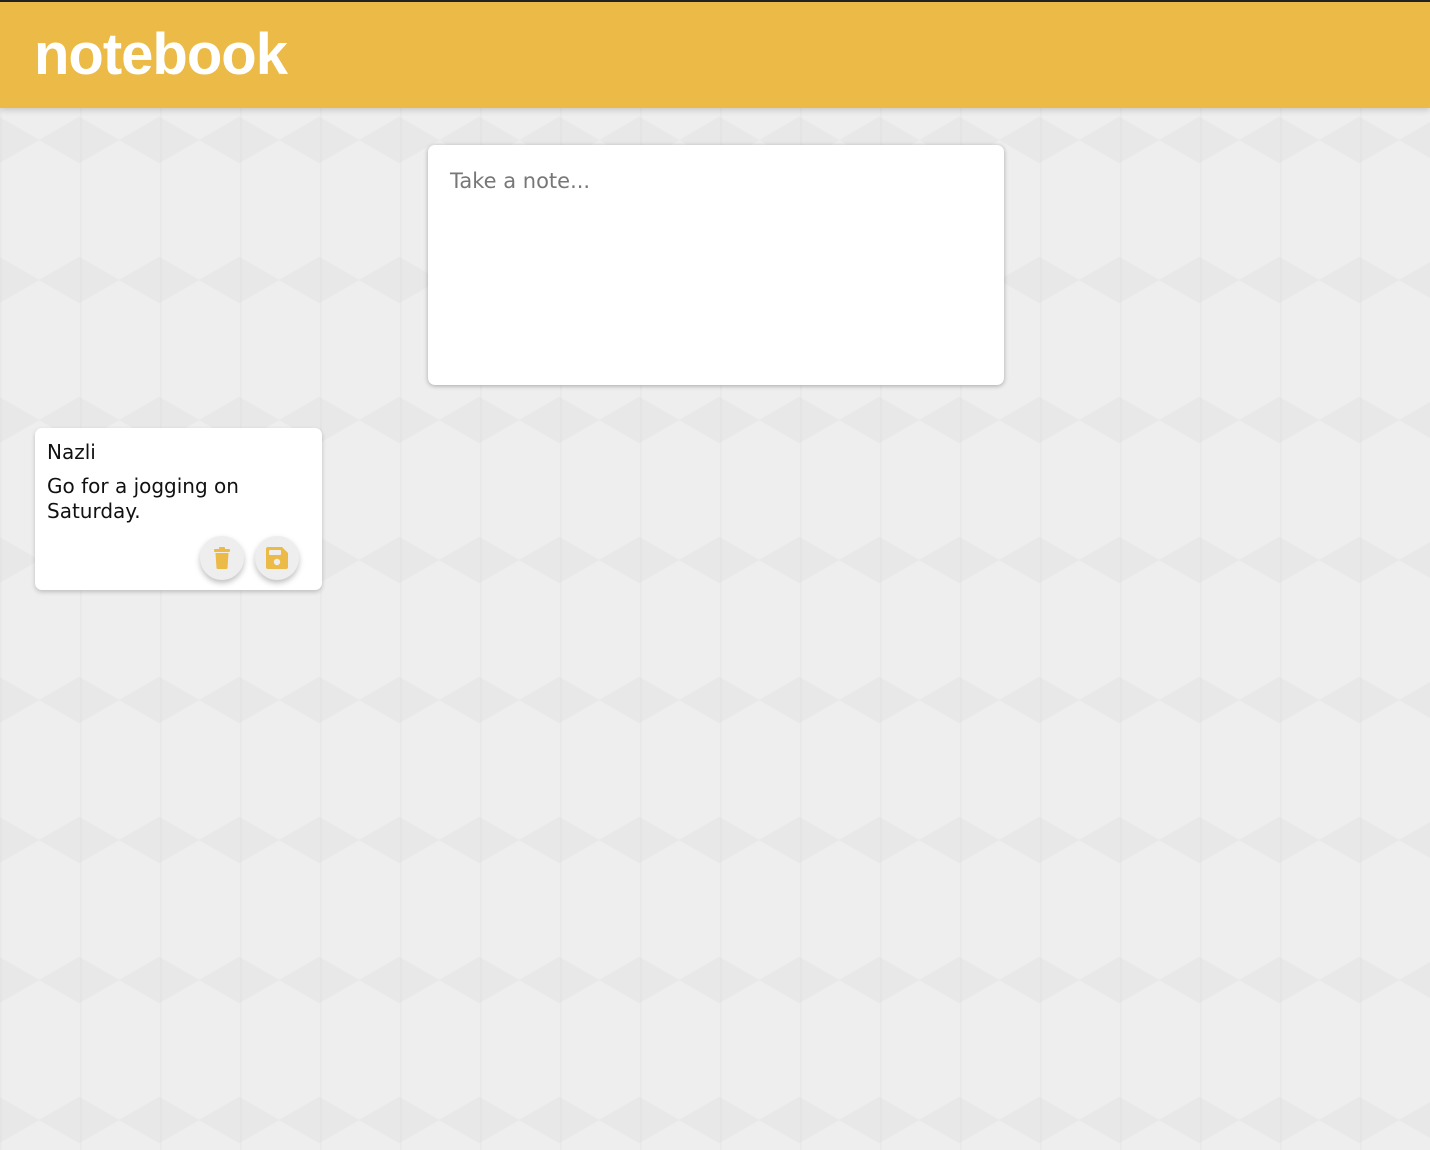 This screenshot has height=1150, width=1430. I want to click on compose-note-form, so click(716, 265).